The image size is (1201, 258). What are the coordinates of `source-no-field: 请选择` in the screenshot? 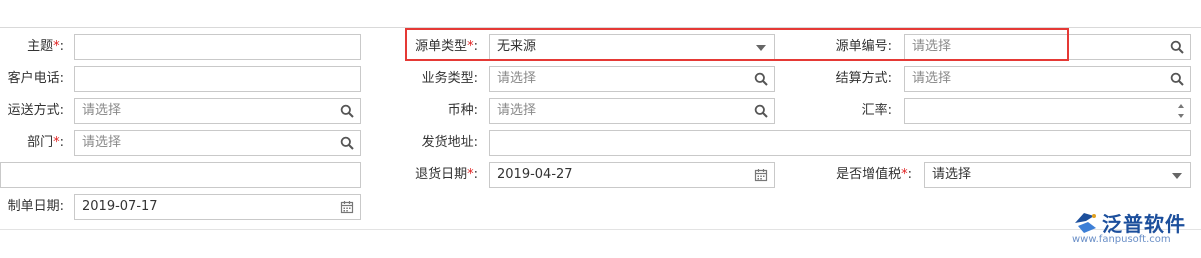 It's located at (1047, 47).